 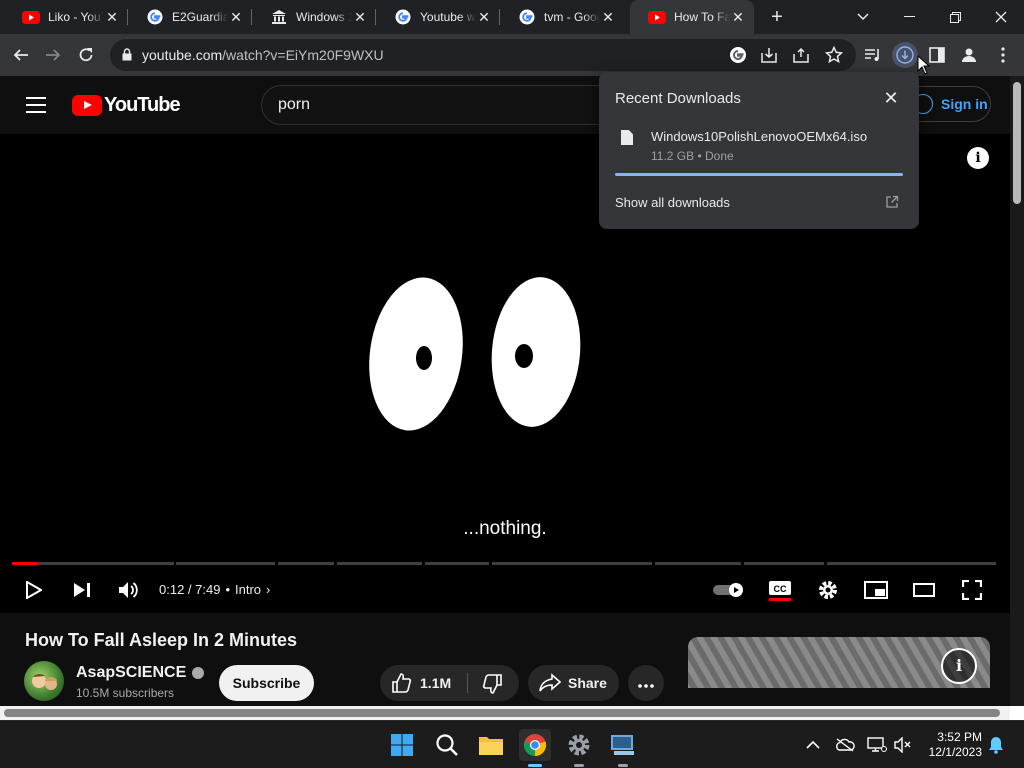 I want to click on chevron-up-icon, so click(x=813, y=745).